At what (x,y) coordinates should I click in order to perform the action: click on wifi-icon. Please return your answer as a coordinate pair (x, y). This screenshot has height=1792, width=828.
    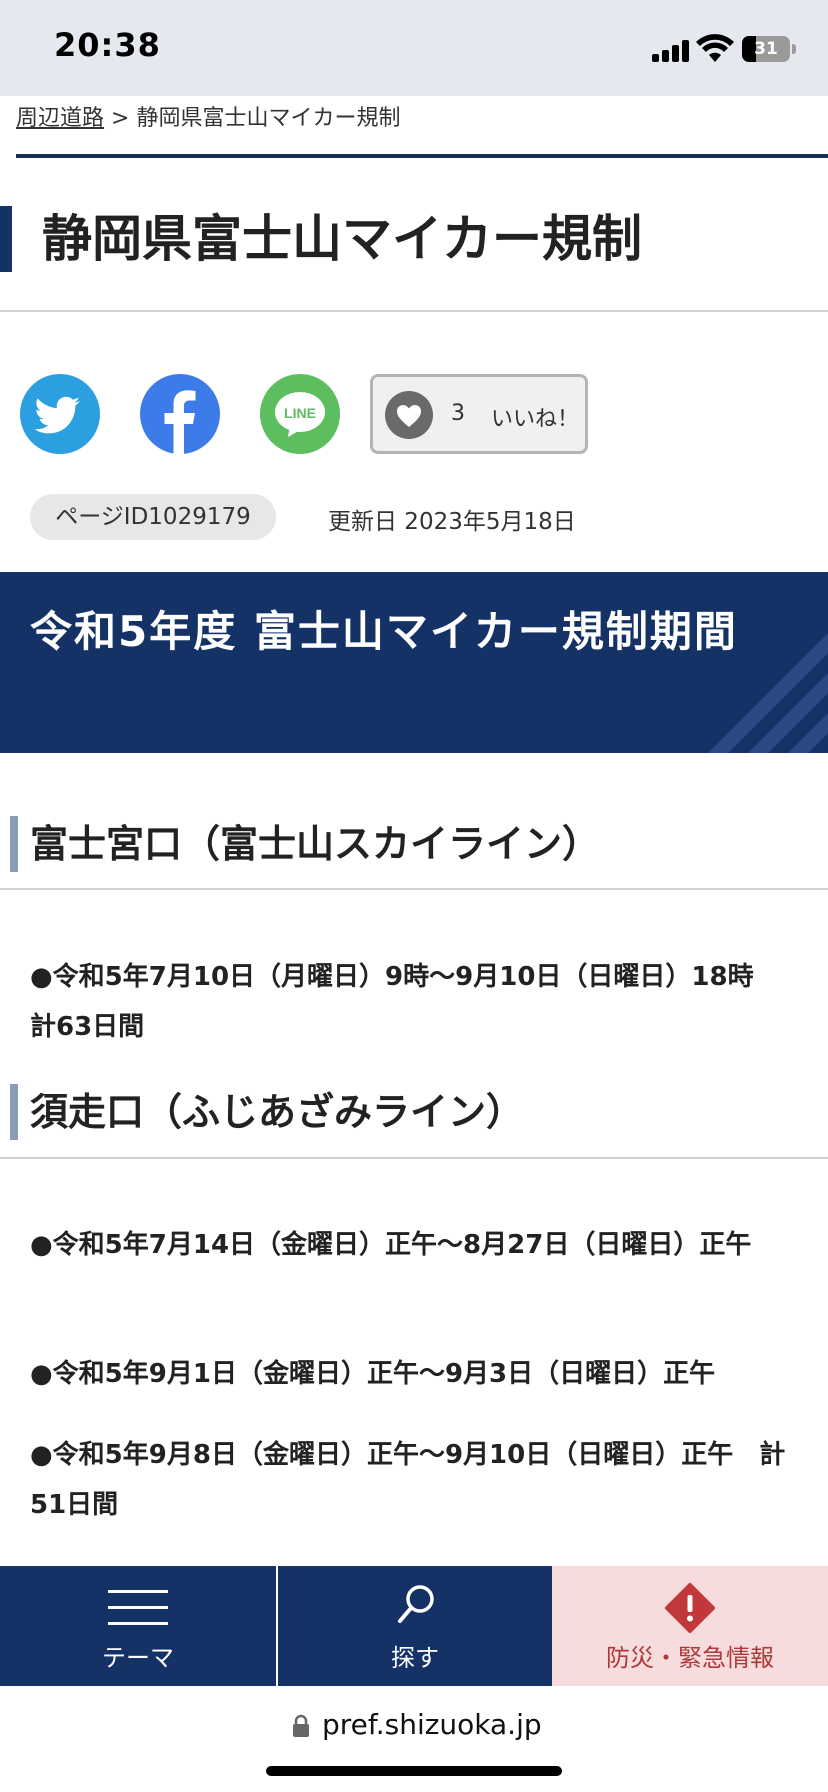
    Looking at the image, I should click on (715, 48).